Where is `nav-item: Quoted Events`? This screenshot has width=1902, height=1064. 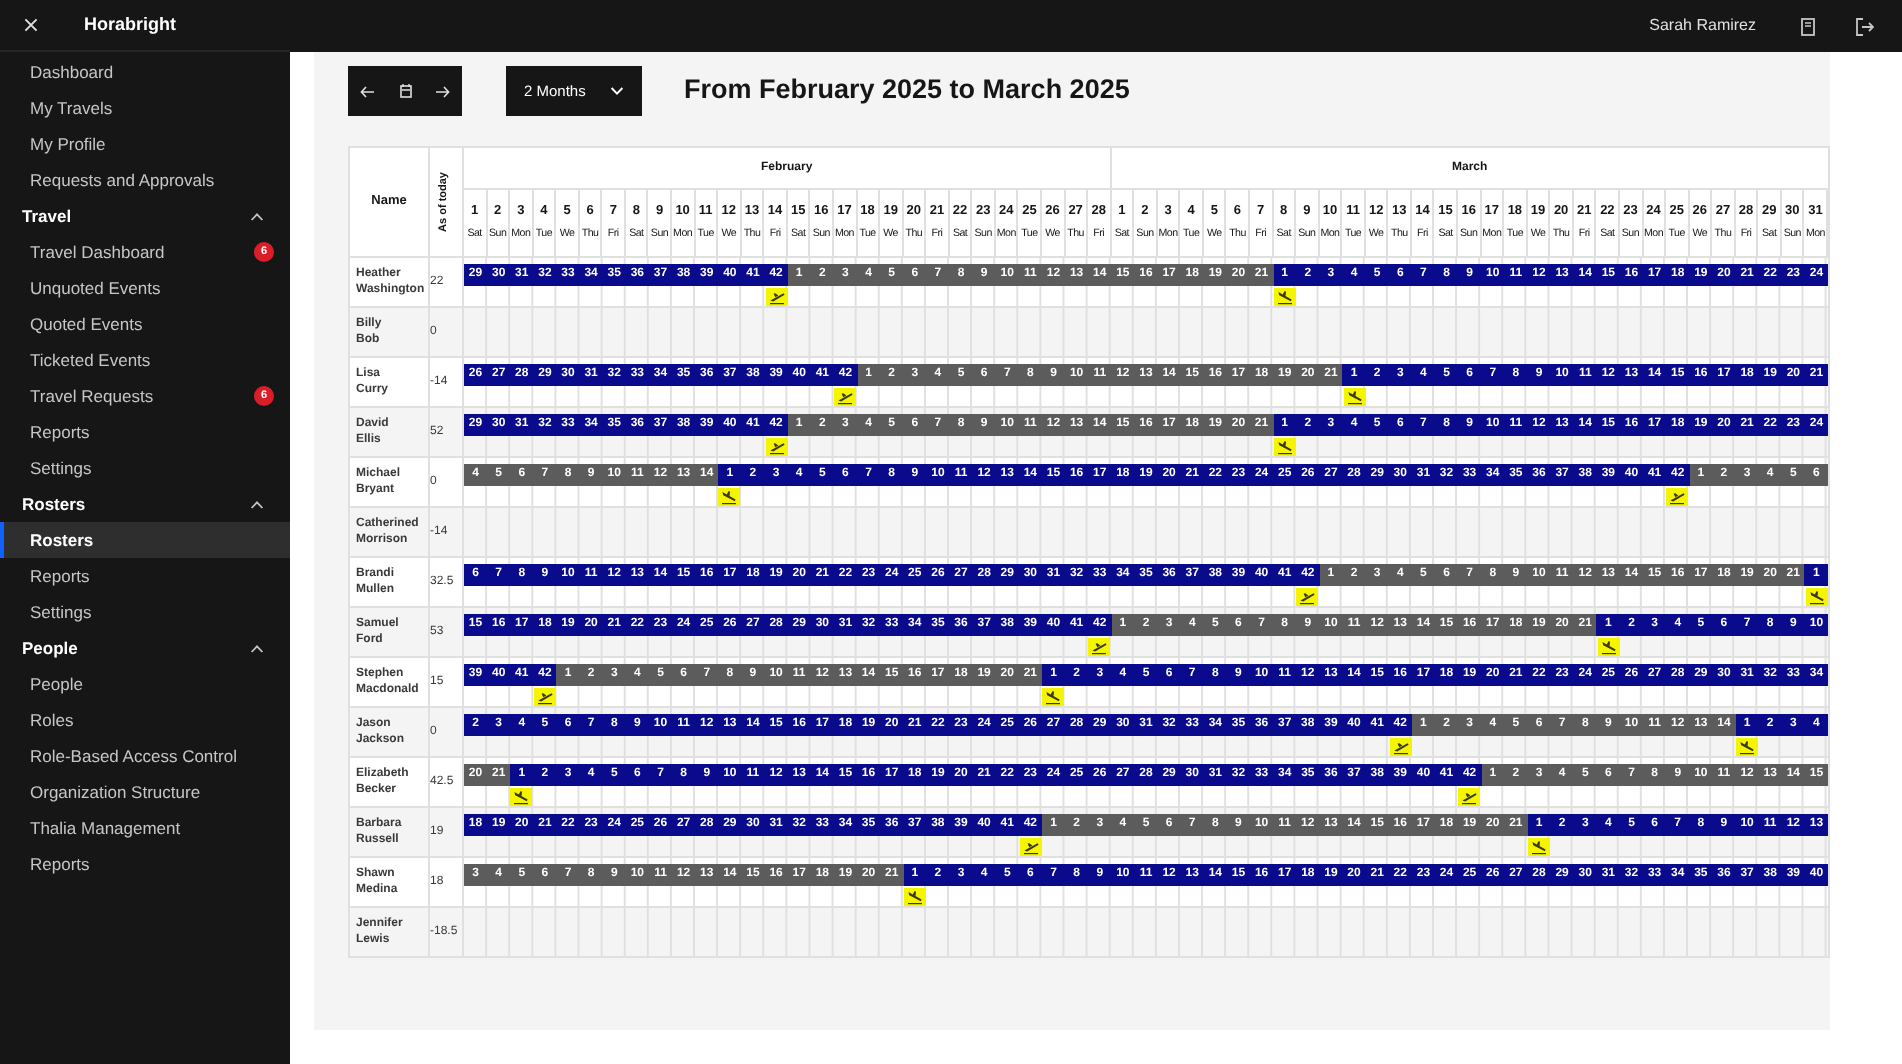
nav-item: Quoted Events is located at coordinates (145, 324).